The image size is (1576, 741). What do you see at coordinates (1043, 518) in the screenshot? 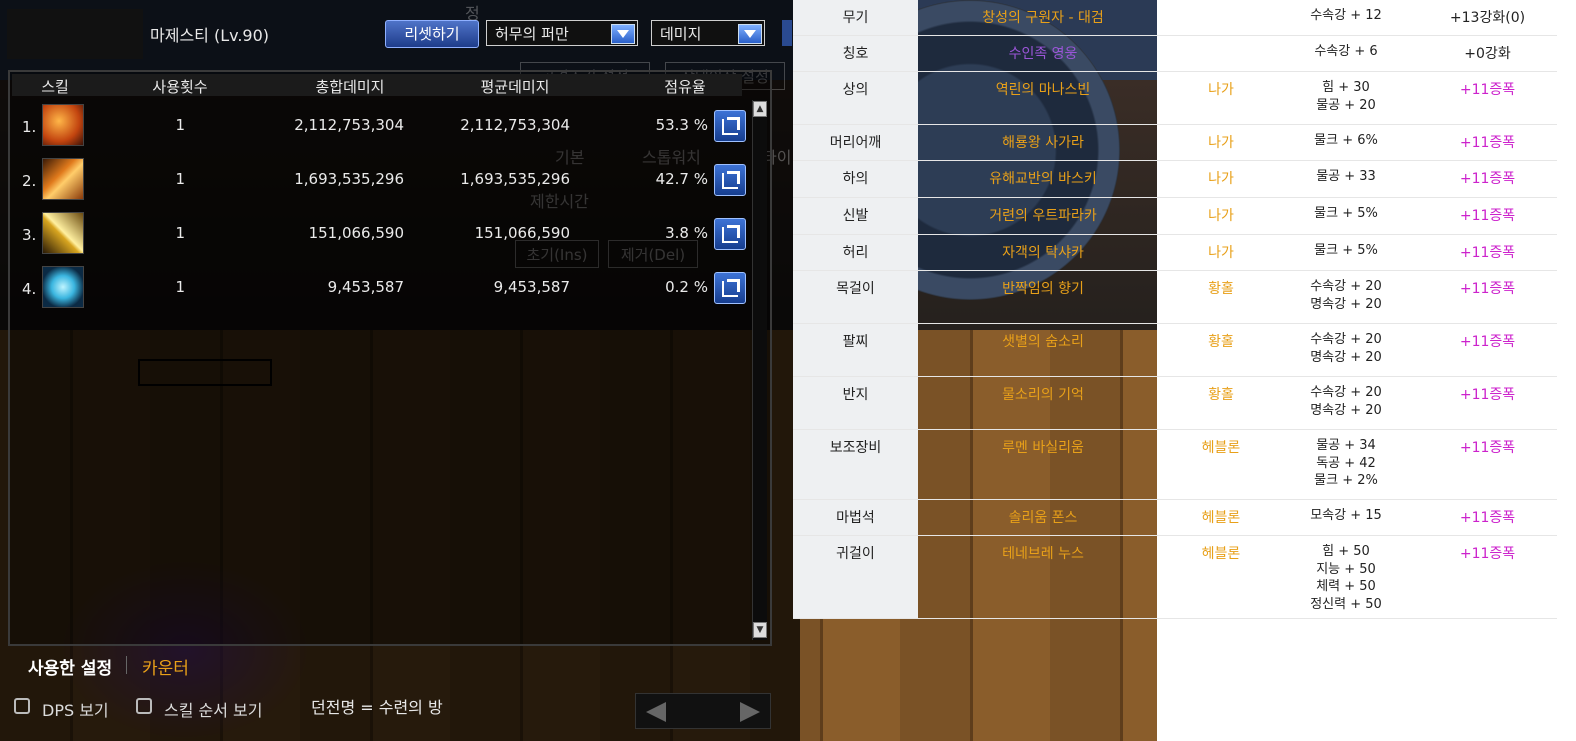
I see `equipment-name: 솔리움 폰스` at bounding box center [1043, 518].